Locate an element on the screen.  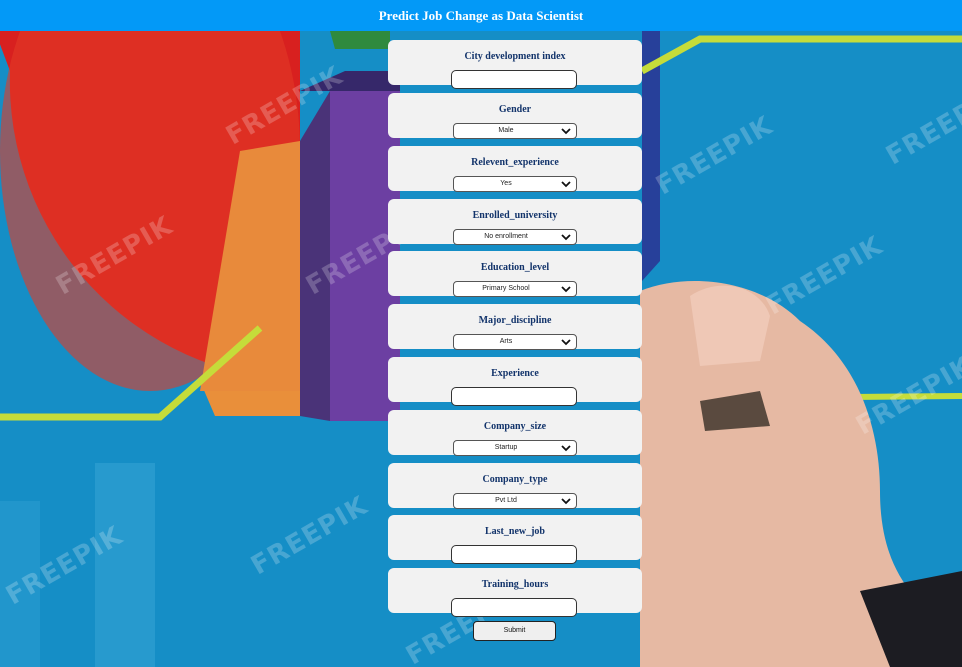
education-level-select: Primary School is located at coordinates (515, 289).